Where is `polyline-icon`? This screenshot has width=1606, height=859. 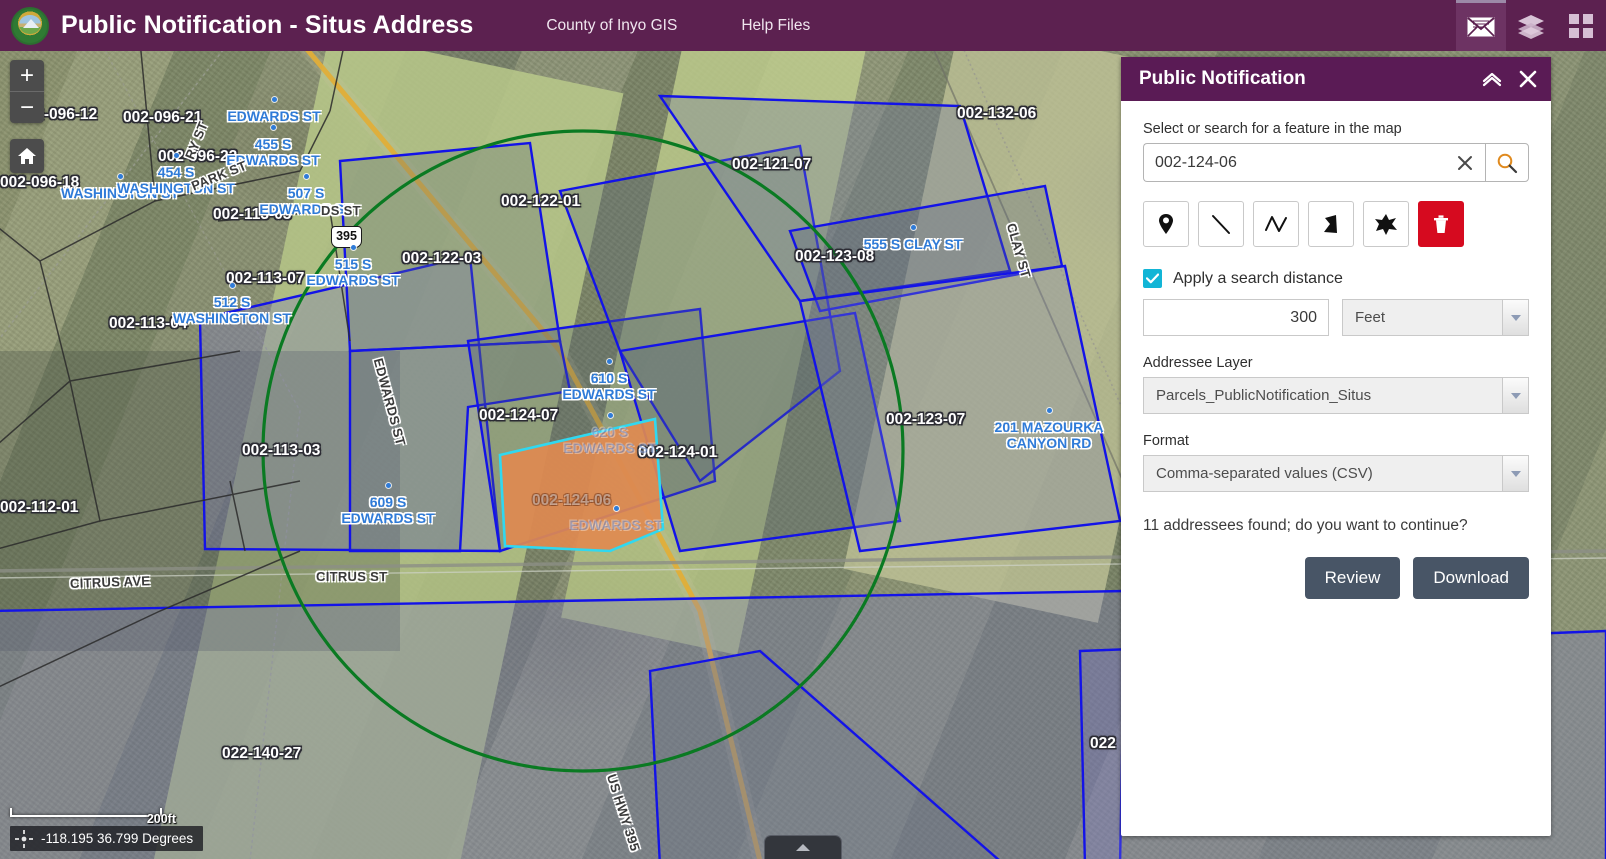 polyline-icon is located at coordinates (1276, 224).